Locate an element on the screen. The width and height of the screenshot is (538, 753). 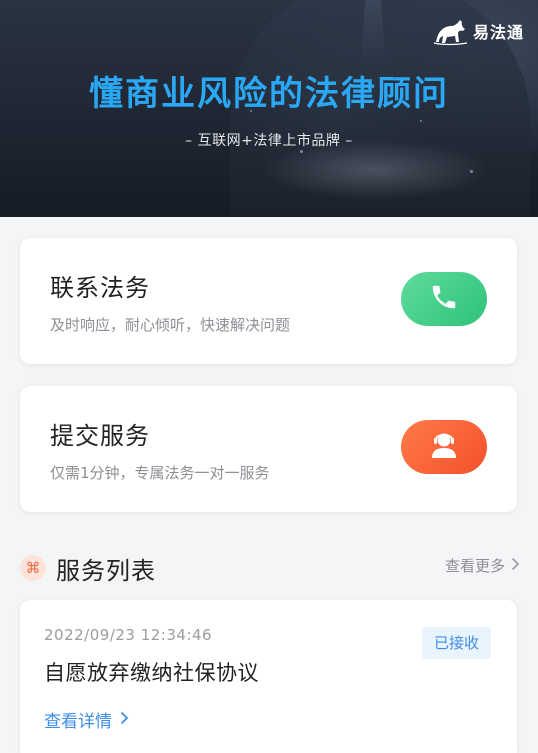
horse-icon is located at coordinates (450, 31).